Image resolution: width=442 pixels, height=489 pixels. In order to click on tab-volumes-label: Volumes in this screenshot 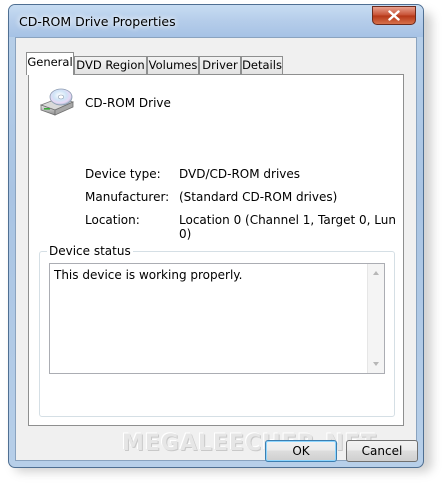, I will do `click(173, 65)`.